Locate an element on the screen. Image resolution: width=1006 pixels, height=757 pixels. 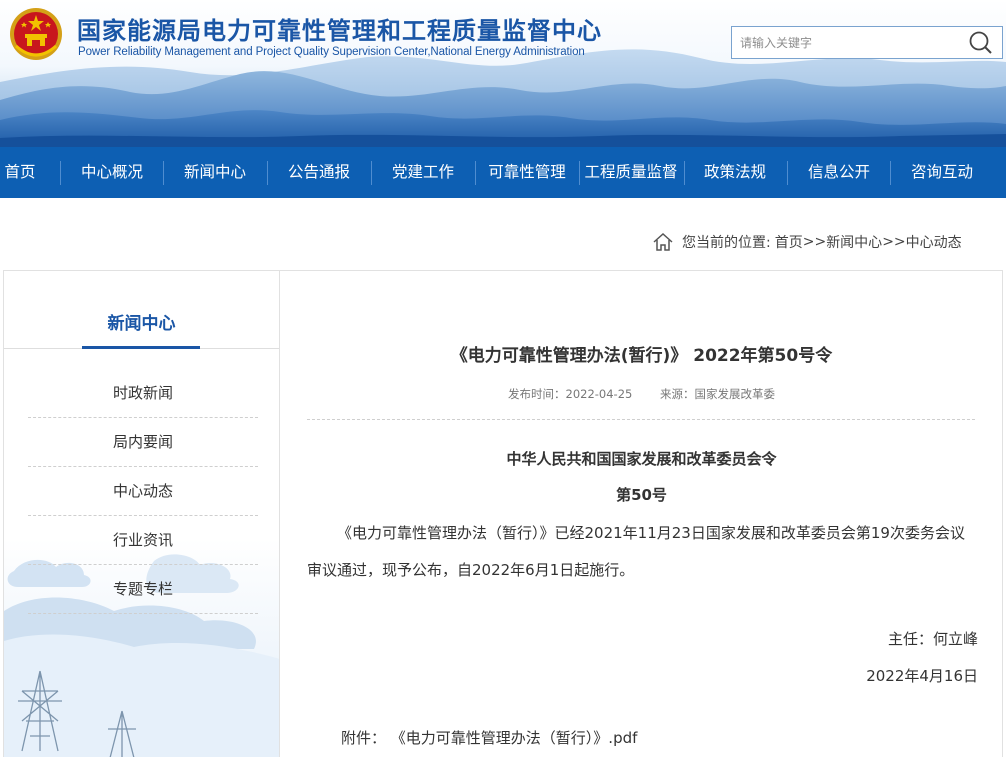
article-date: 2022年4月16日 is located at coordinates (922, 676).